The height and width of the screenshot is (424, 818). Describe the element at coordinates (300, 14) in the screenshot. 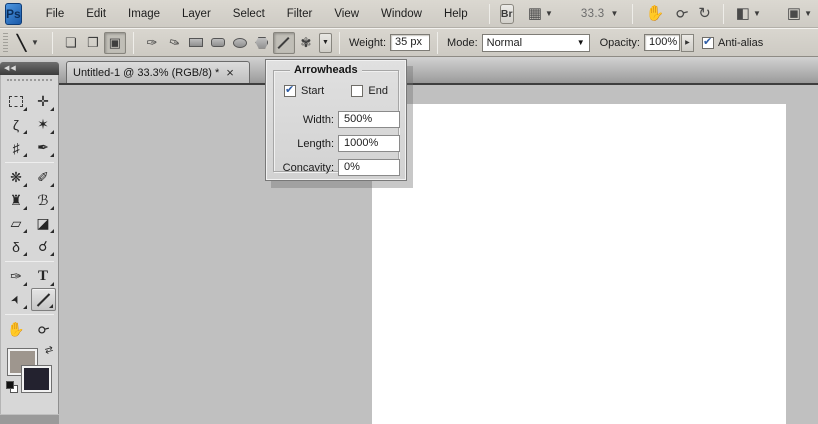

I see `menu-filter: Filter` at that location.